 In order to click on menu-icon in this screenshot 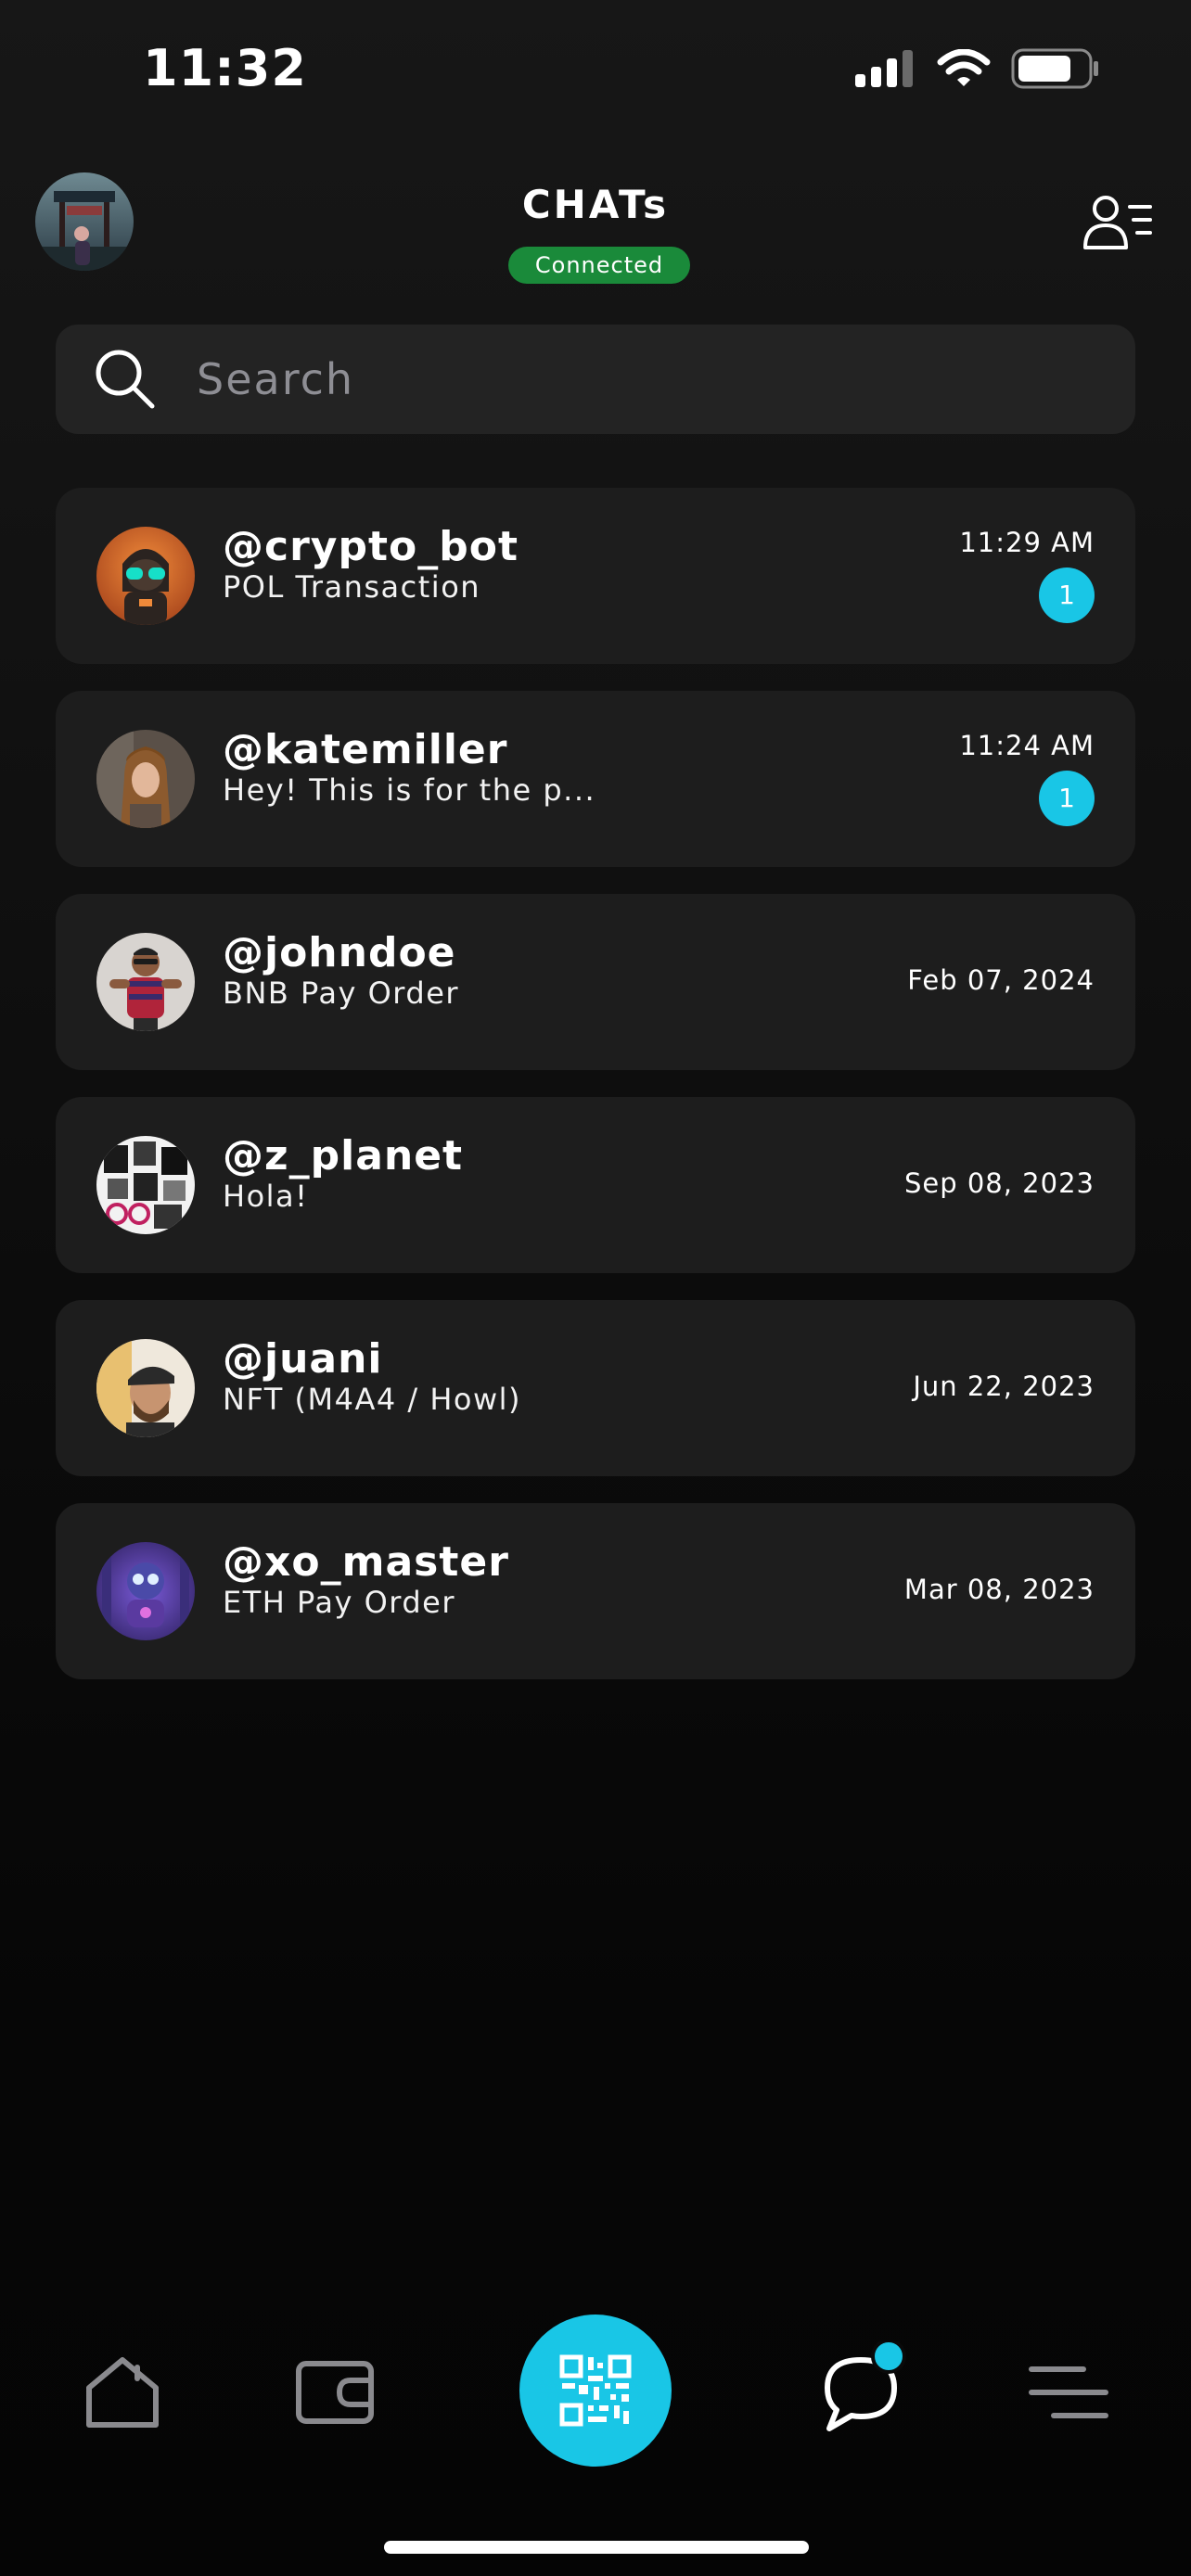, I will do `click(1068, 2392)`.